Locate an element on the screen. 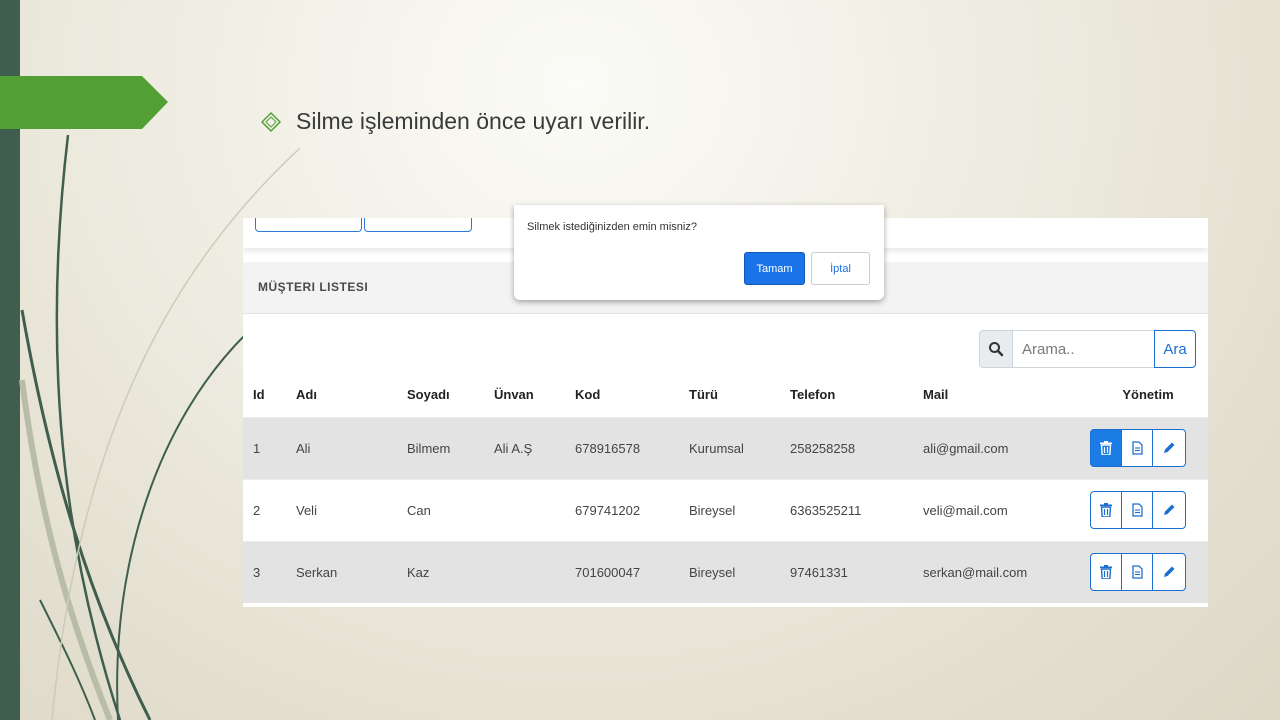 This screenshot has width=1280, height=720. cell-id: 3 is located at coordinates (257, 572).